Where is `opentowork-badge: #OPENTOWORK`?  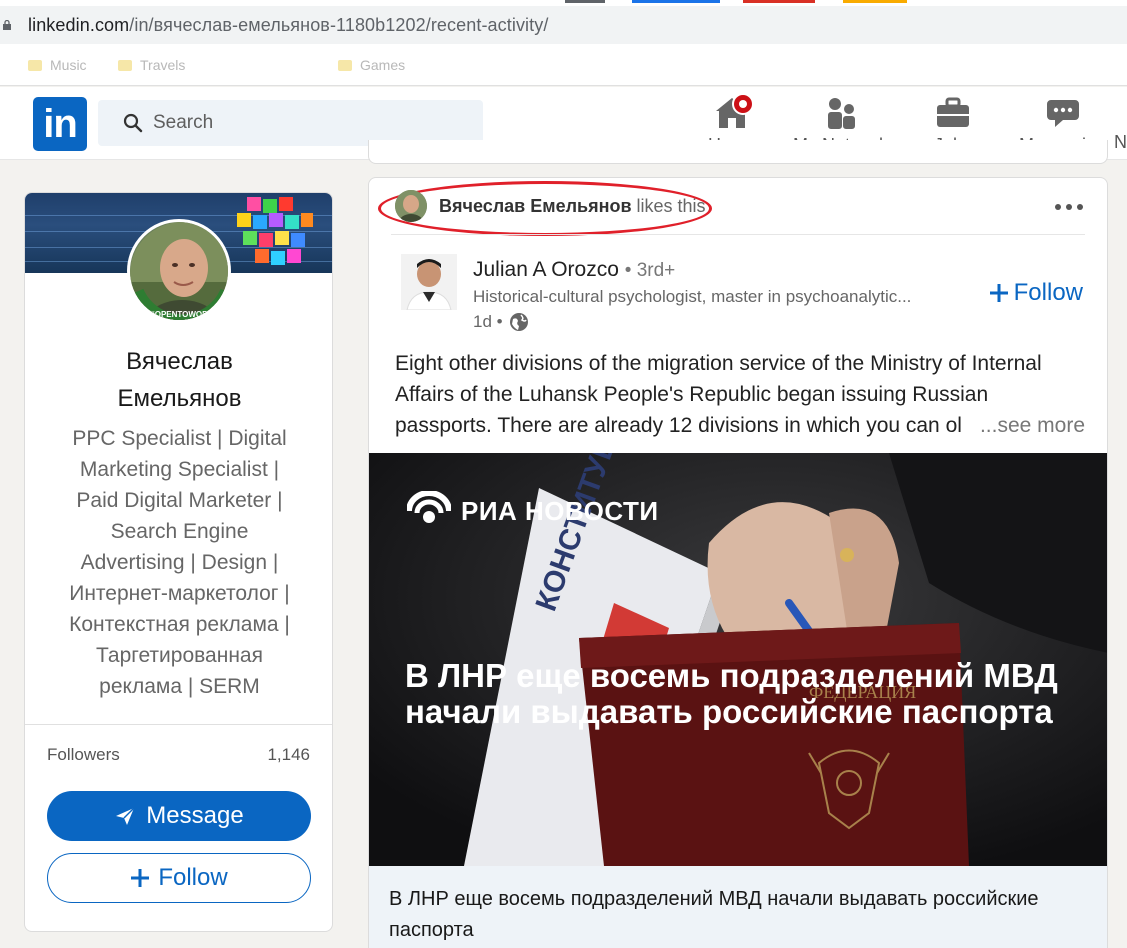 opentowork-badge: #OPENTOWORK is located at coordinates (182, 314).